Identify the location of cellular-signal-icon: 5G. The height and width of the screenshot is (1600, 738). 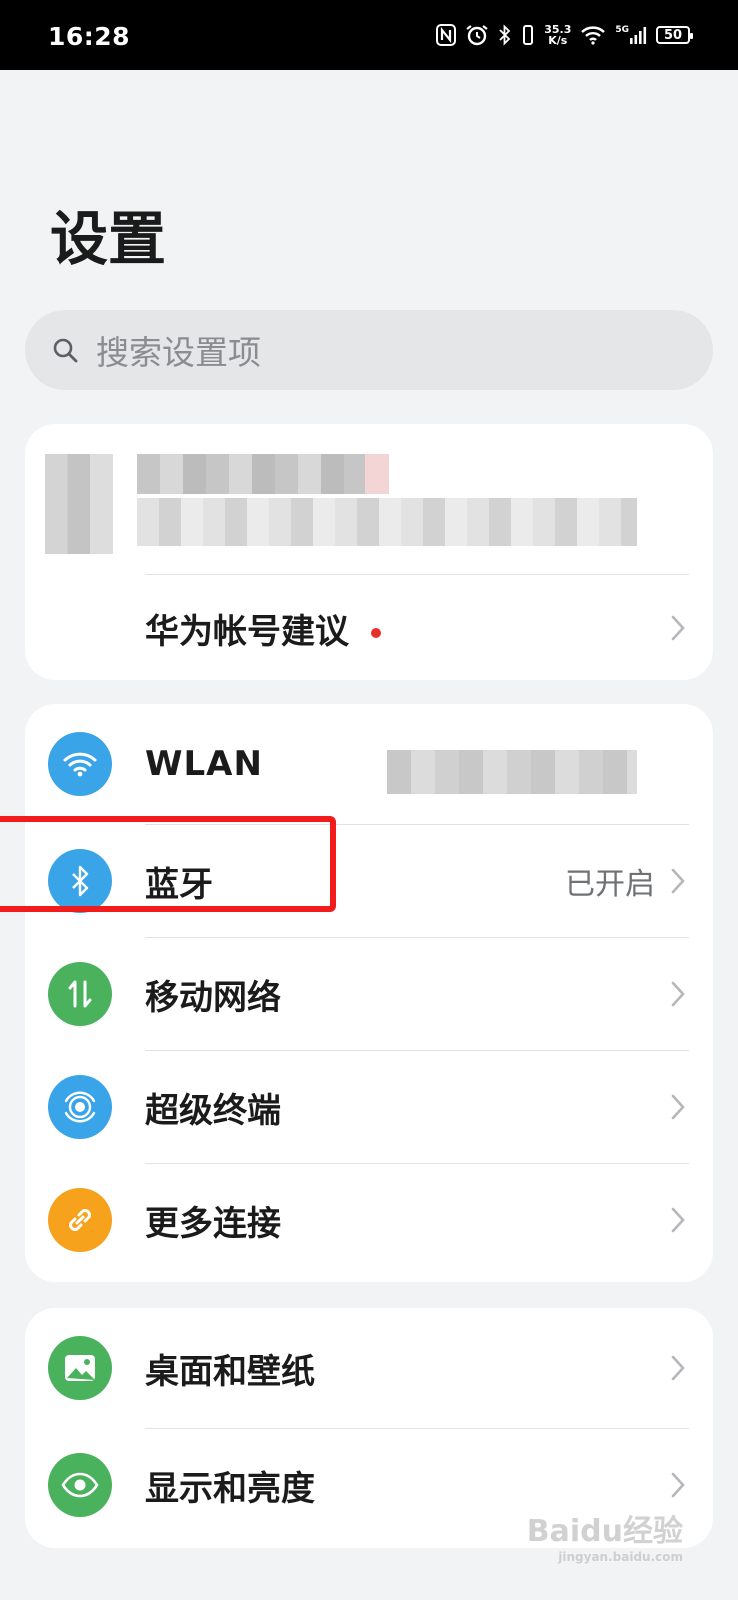
(631, 35).